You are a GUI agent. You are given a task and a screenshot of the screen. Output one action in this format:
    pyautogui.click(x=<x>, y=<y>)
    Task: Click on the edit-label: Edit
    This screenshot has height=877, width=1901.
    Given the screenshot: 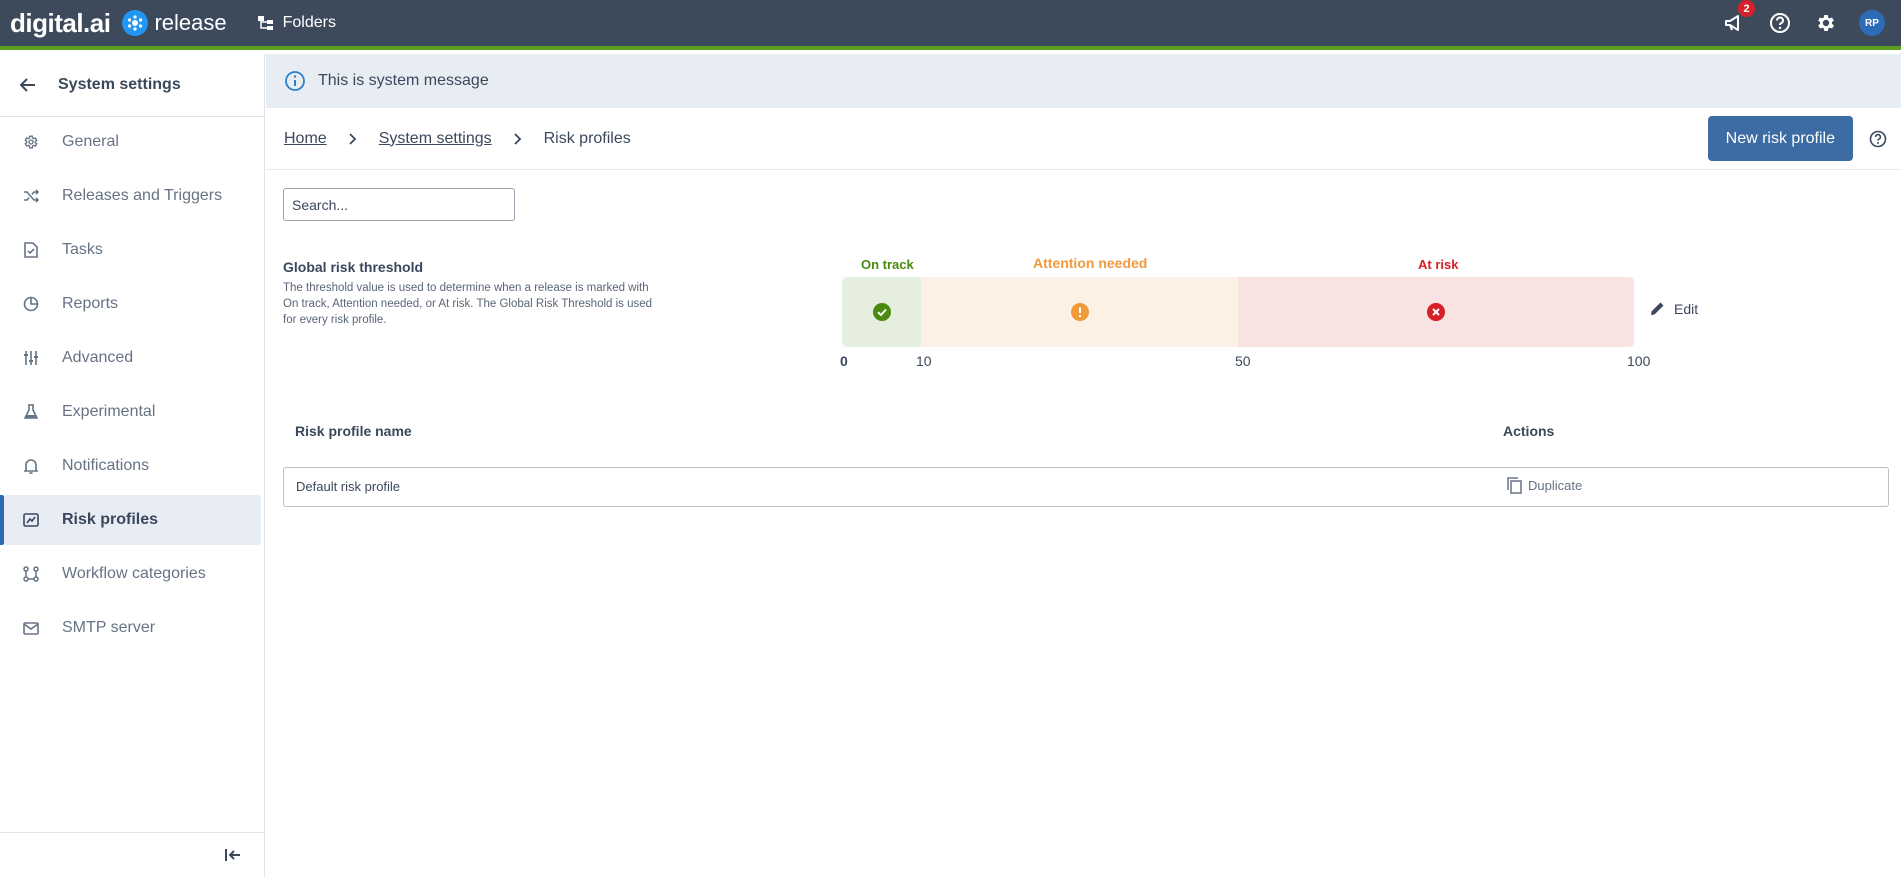 What is the action you would take?
    pyautogui.click(x=1686, y=308)
    